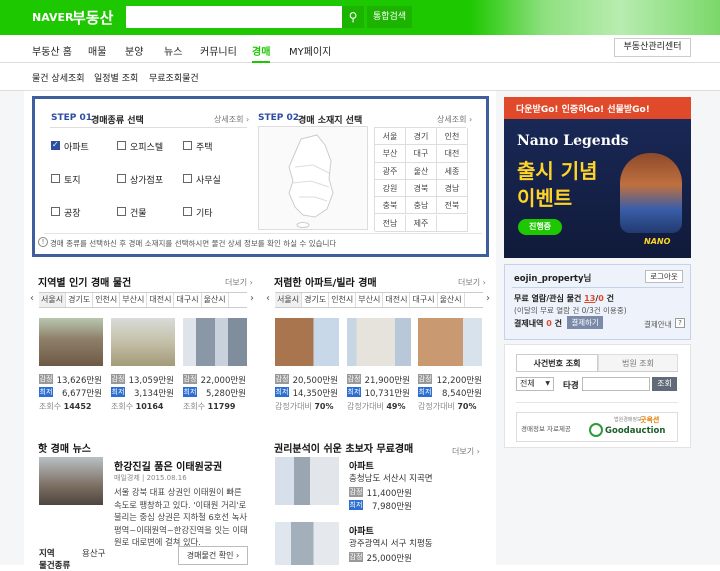 Image resolution: width=720 pixels, height=571 pixels. I want to click on subnav-schedule: 일정별 조회, so click(116, 77).